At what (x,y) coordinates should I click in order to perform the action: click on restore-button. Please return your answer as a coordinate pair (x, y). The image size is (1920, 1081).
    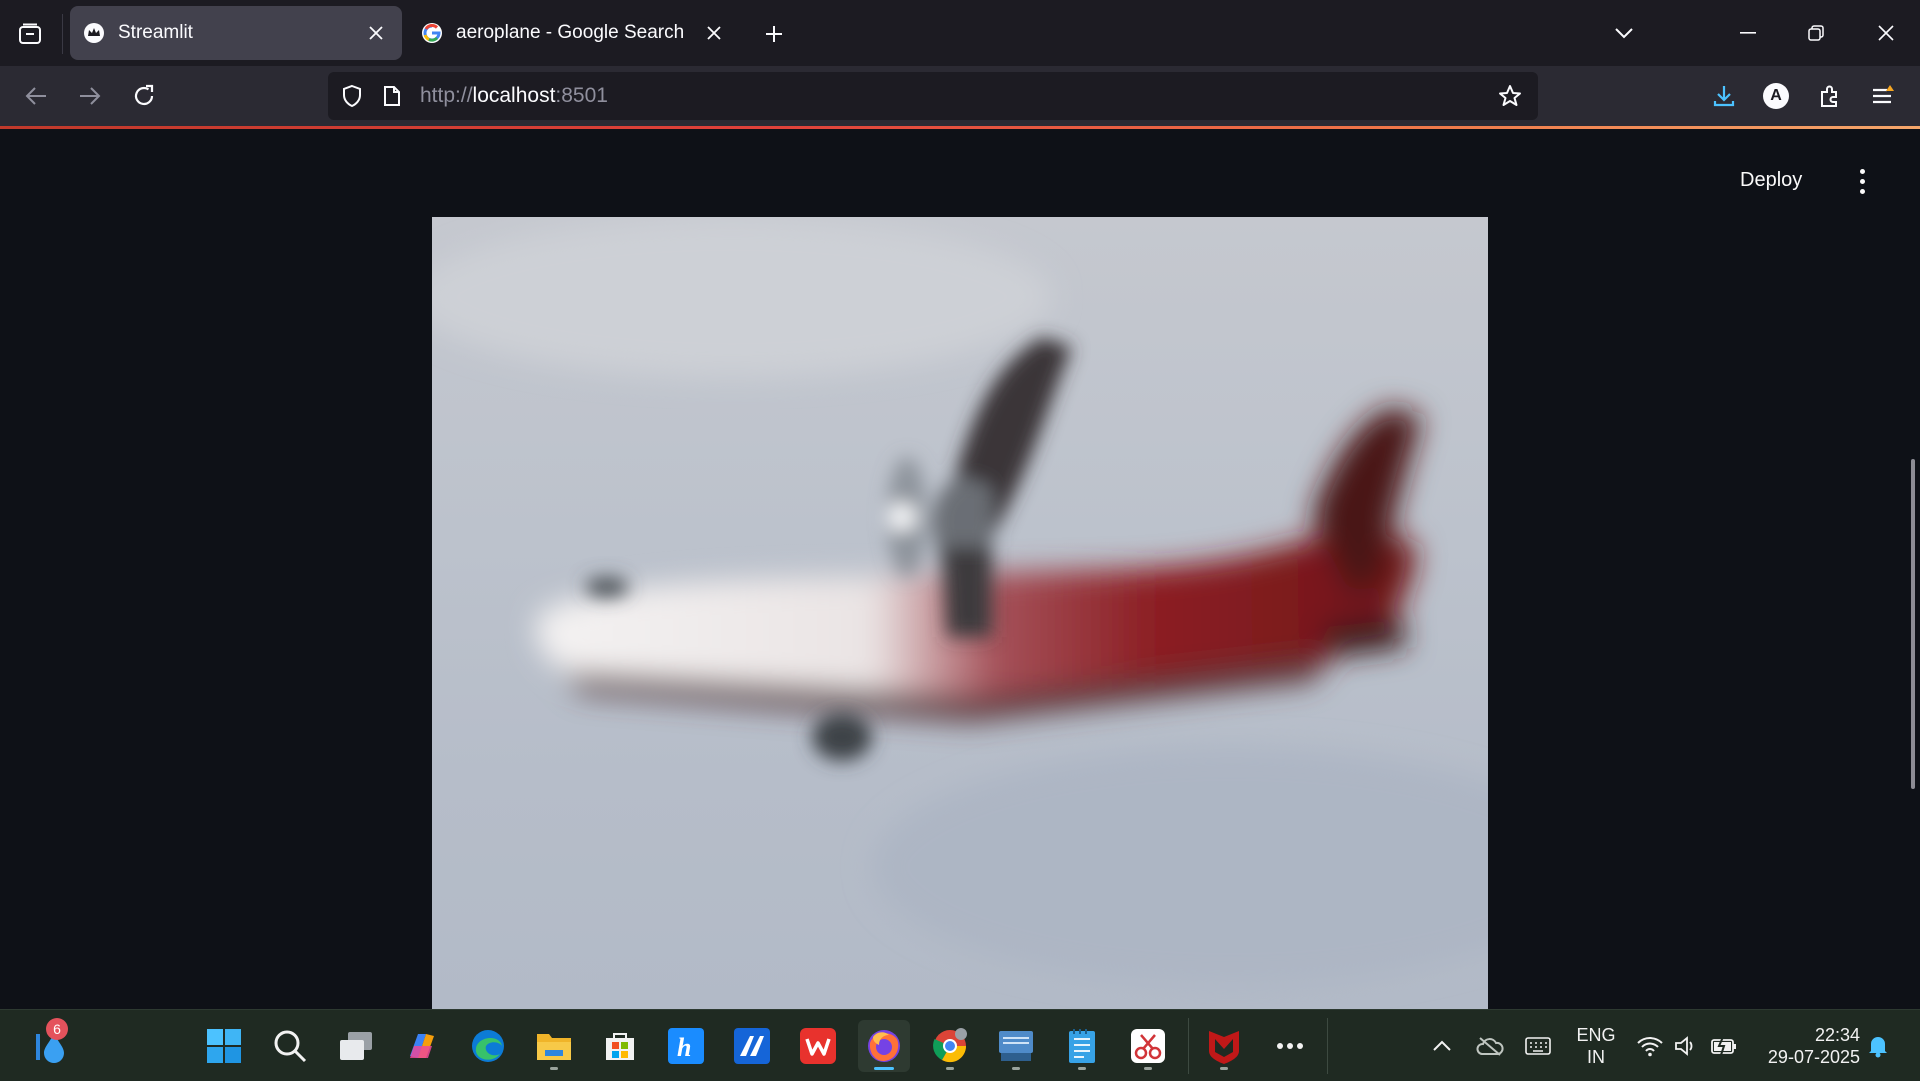
    Looking at the image, I should click on (1816, 33).